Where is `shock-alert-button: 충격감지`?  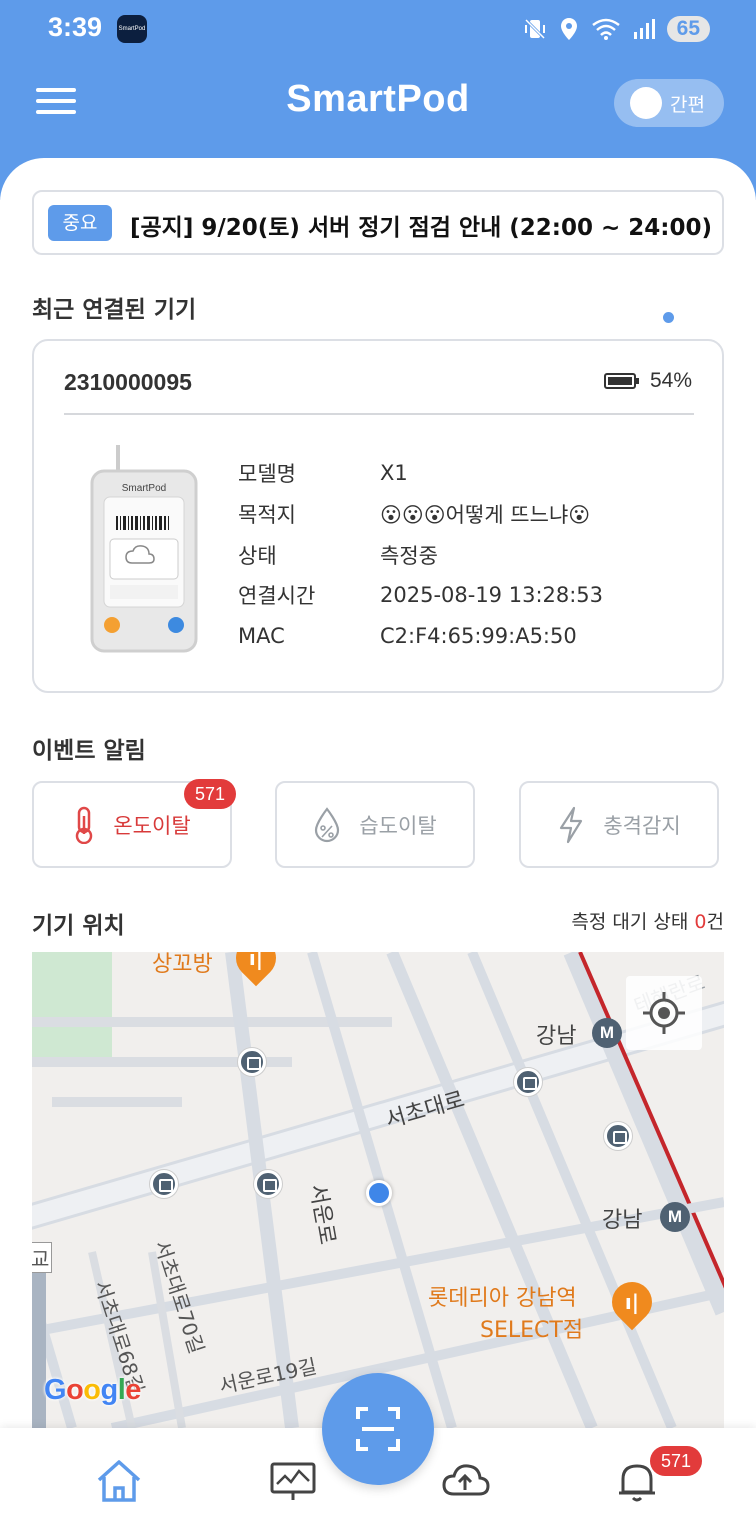 shock-alert-button: 충격감지 is located at coordinates (619, 824).